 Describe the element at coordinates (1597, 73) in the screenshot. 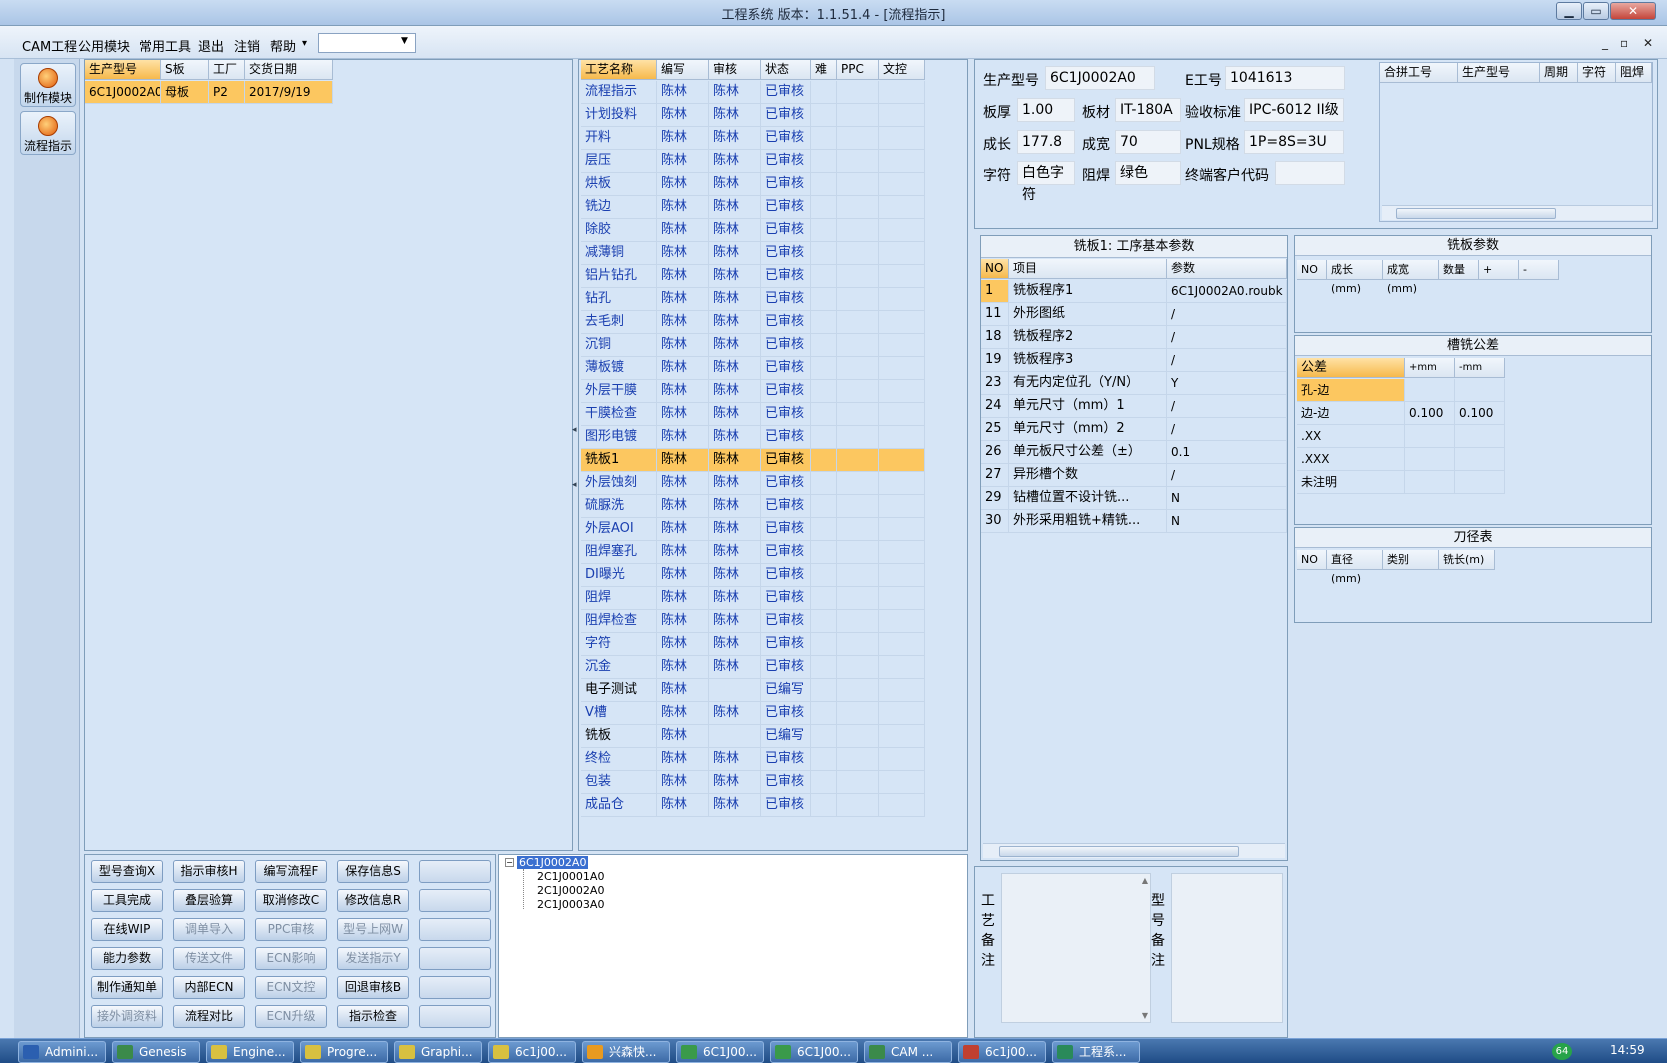

I see `merge-header-cell: 字符` at that location.